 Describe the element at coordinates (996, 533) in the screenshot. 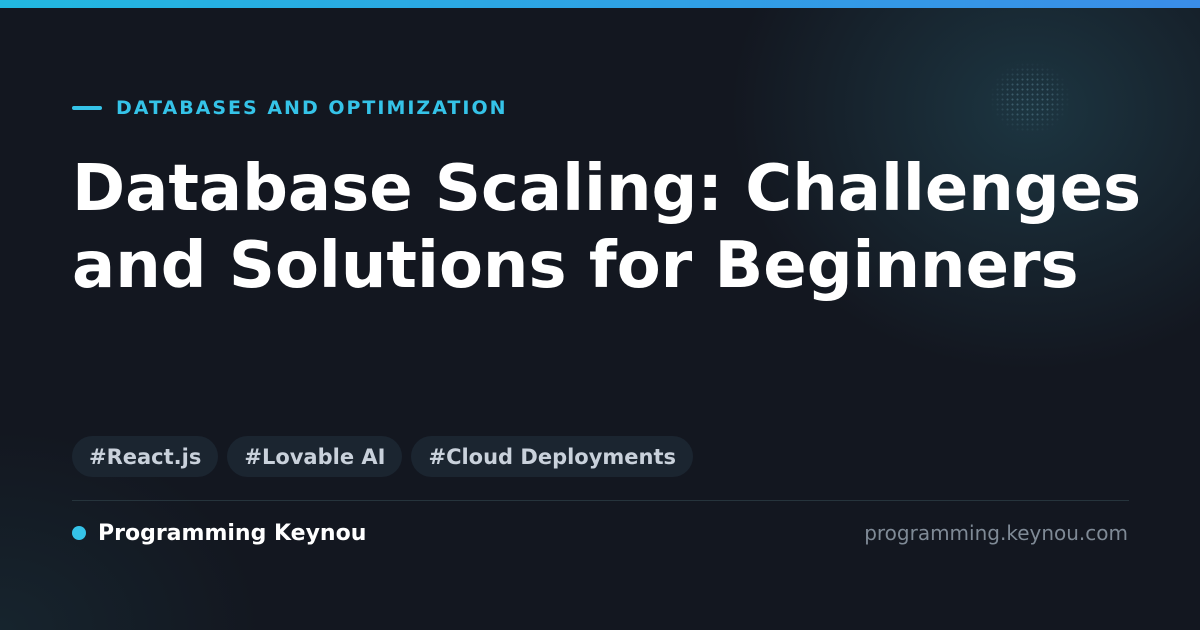

I see `site-url: programming.keynou.com` at that location.